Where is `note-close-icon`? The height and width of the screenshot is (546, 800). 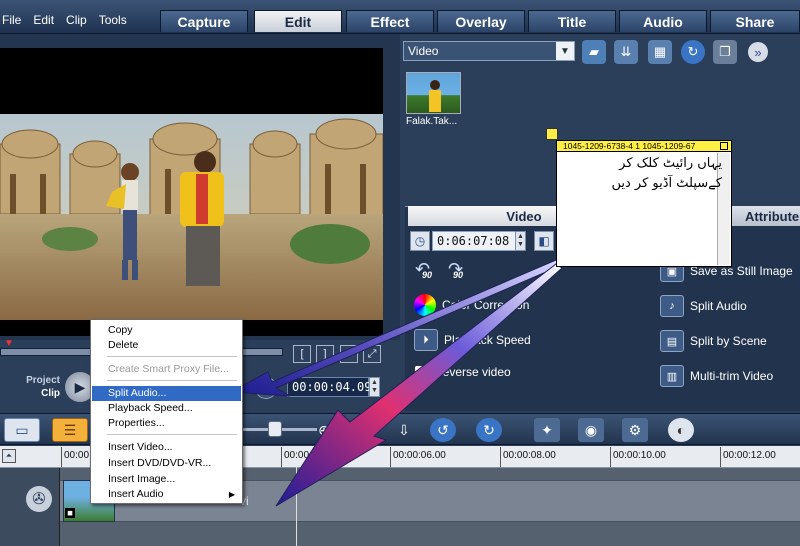 note-close-icon is located at coordinates (724, 146).